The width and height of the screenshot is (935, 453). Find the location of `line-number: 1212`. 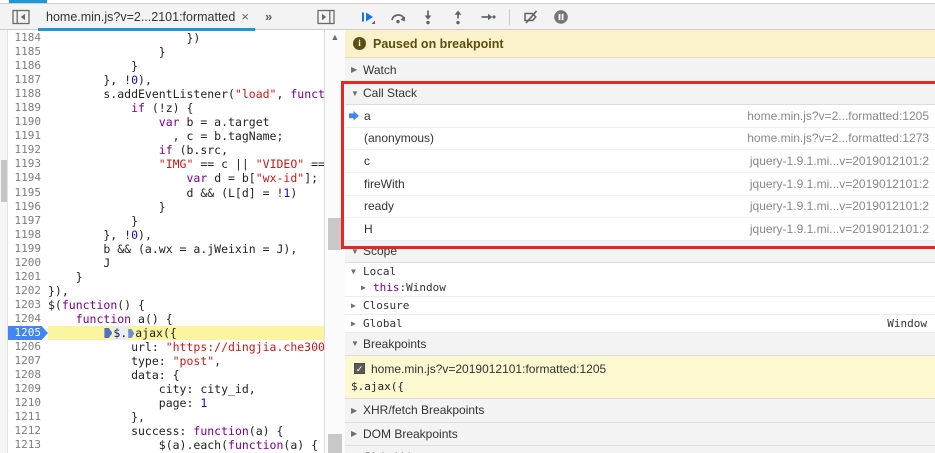

line-number: 1212 is located at coordinates (28, 431).